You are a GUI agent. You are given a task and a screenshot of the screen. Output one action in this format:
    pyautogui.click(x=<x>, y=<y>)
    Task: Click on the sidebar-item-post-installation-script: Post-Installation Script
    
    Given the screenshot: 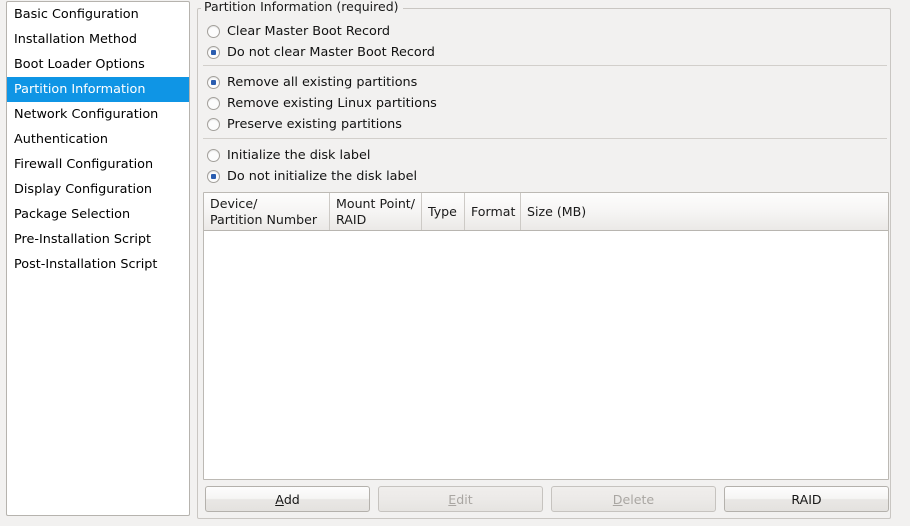 What is the action you would take?
    pyautogui.click(x=98, y=264)
    